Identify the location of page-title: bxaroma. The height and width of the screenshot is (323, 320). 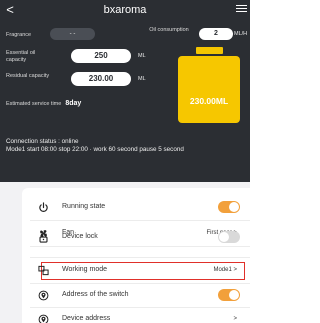
(125, 10).